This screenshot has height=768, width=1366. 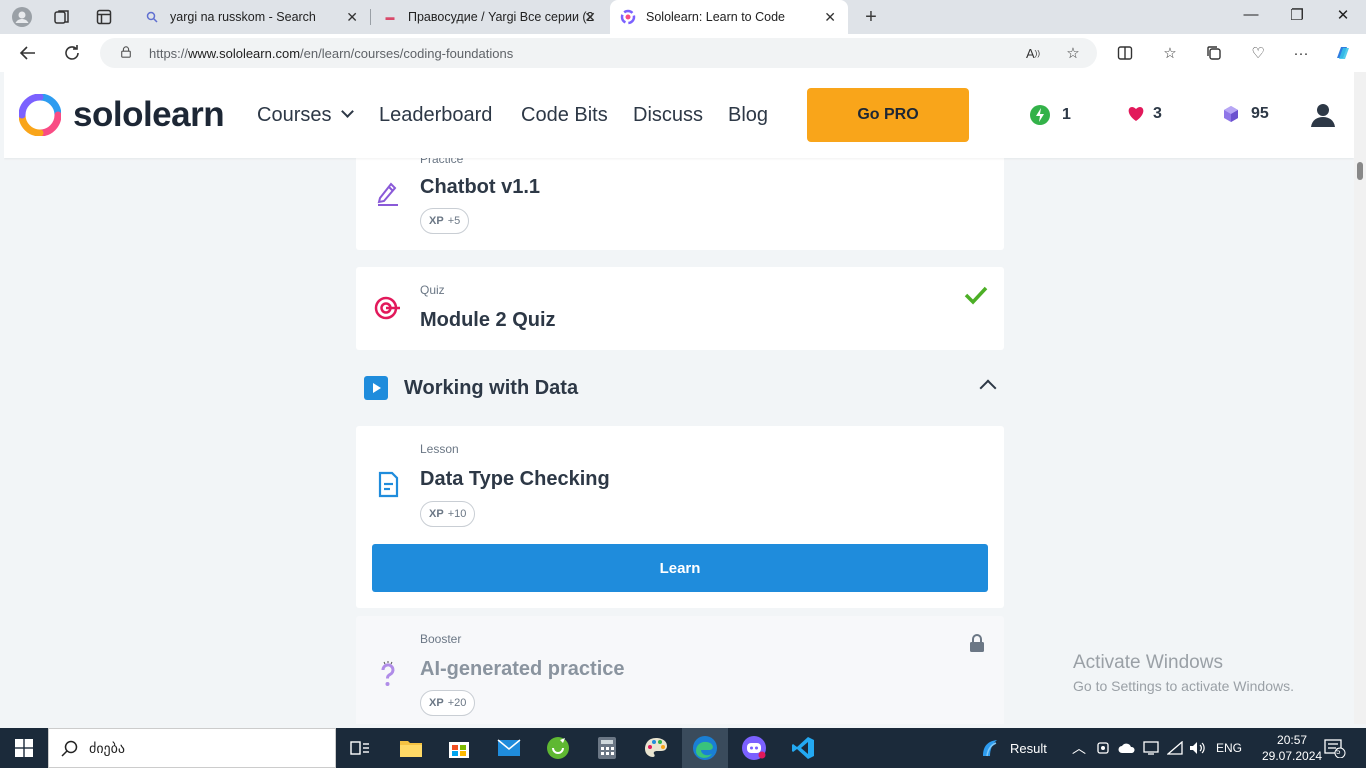 What do you see at coordinates (294, 115) in the screenshot?
I see `nav-courses-label: Courses` at bounding box center [294, 115].